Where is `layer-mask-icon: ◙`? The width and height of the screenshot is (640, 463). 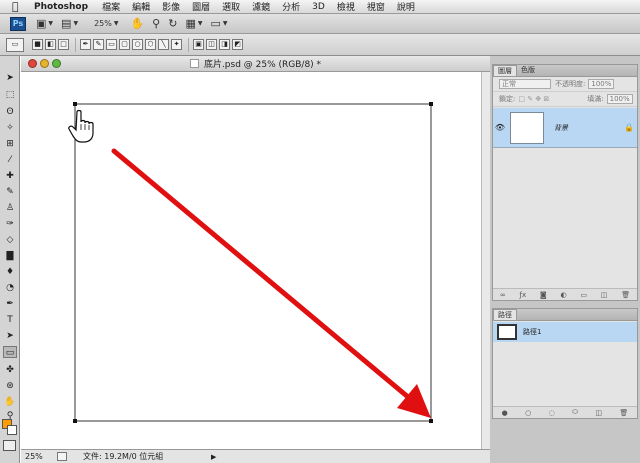 layer-mask-icon: ◙ is located at coordinates (543, 295).